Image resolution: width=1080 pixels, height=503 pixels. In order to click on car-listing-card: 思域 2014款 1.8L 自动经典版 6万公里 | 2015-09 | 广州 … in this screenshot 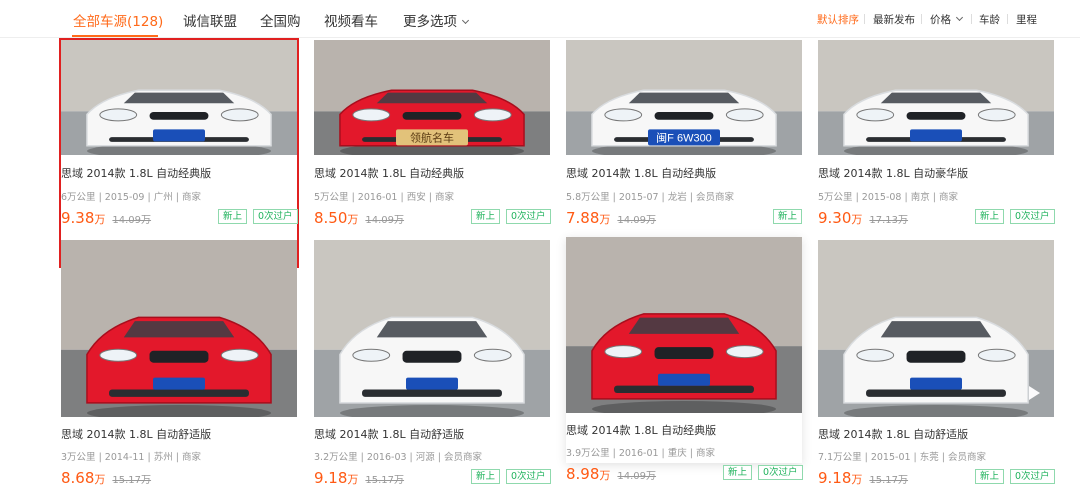, I will do `click(179, 153)`.